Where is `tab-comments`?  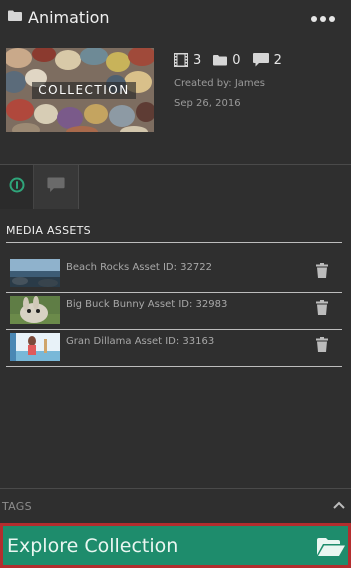
tab-comments is located at coordinates (56, 187).